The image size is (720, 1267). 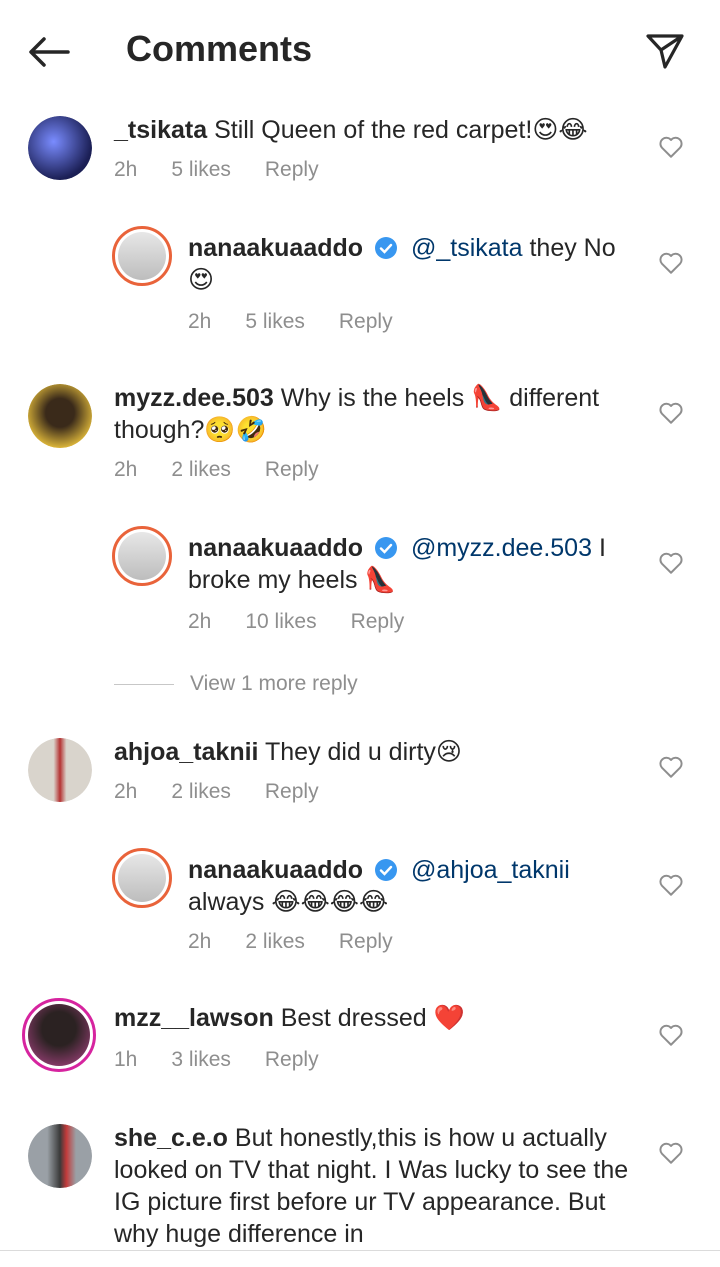 I want to click on comment-body: Still Queen of the red carpet!, so click(x=373, y=130).